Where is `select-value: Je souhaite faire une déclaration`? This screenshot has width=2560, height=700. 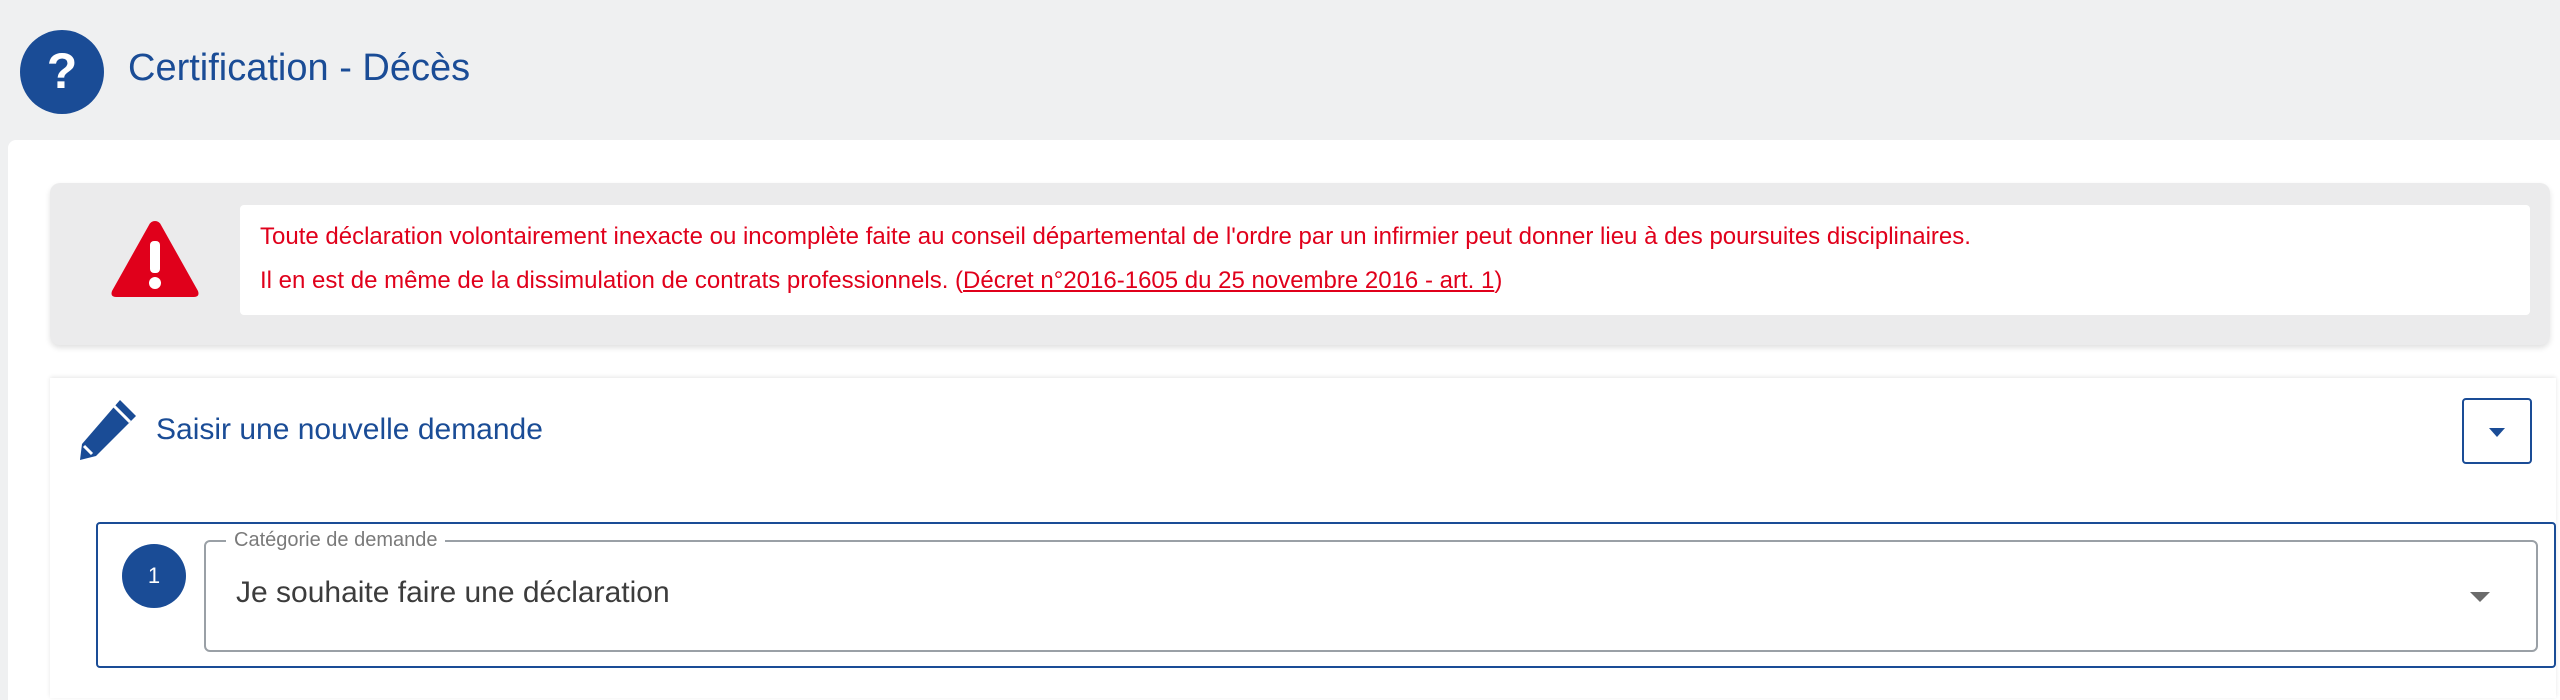
select-value: Je souhaite faire une déclaration is located at coordinates (453, 592).